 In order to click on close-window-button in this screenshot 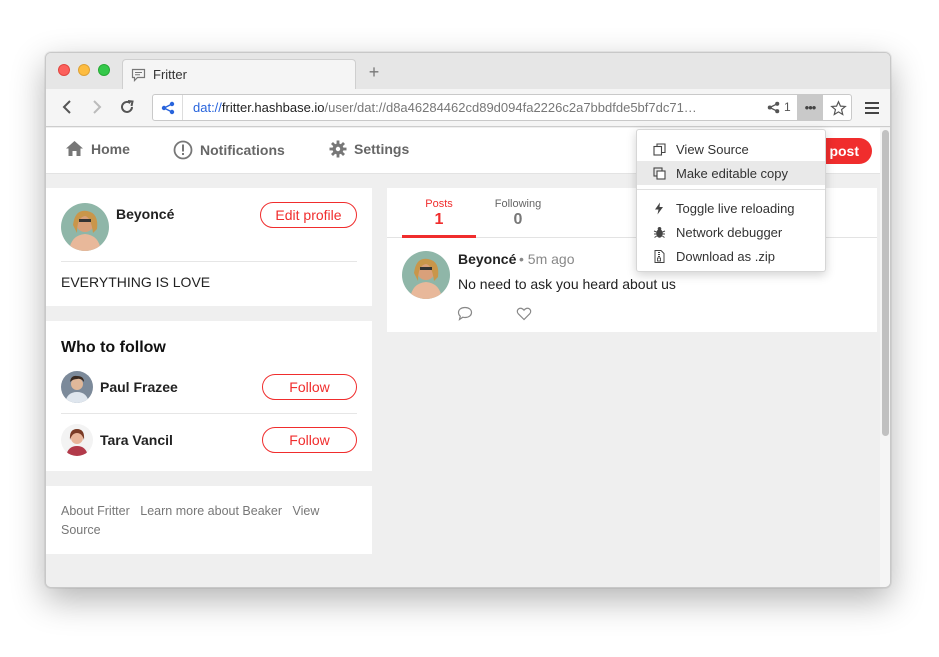, I will do `click(64, 70)`.